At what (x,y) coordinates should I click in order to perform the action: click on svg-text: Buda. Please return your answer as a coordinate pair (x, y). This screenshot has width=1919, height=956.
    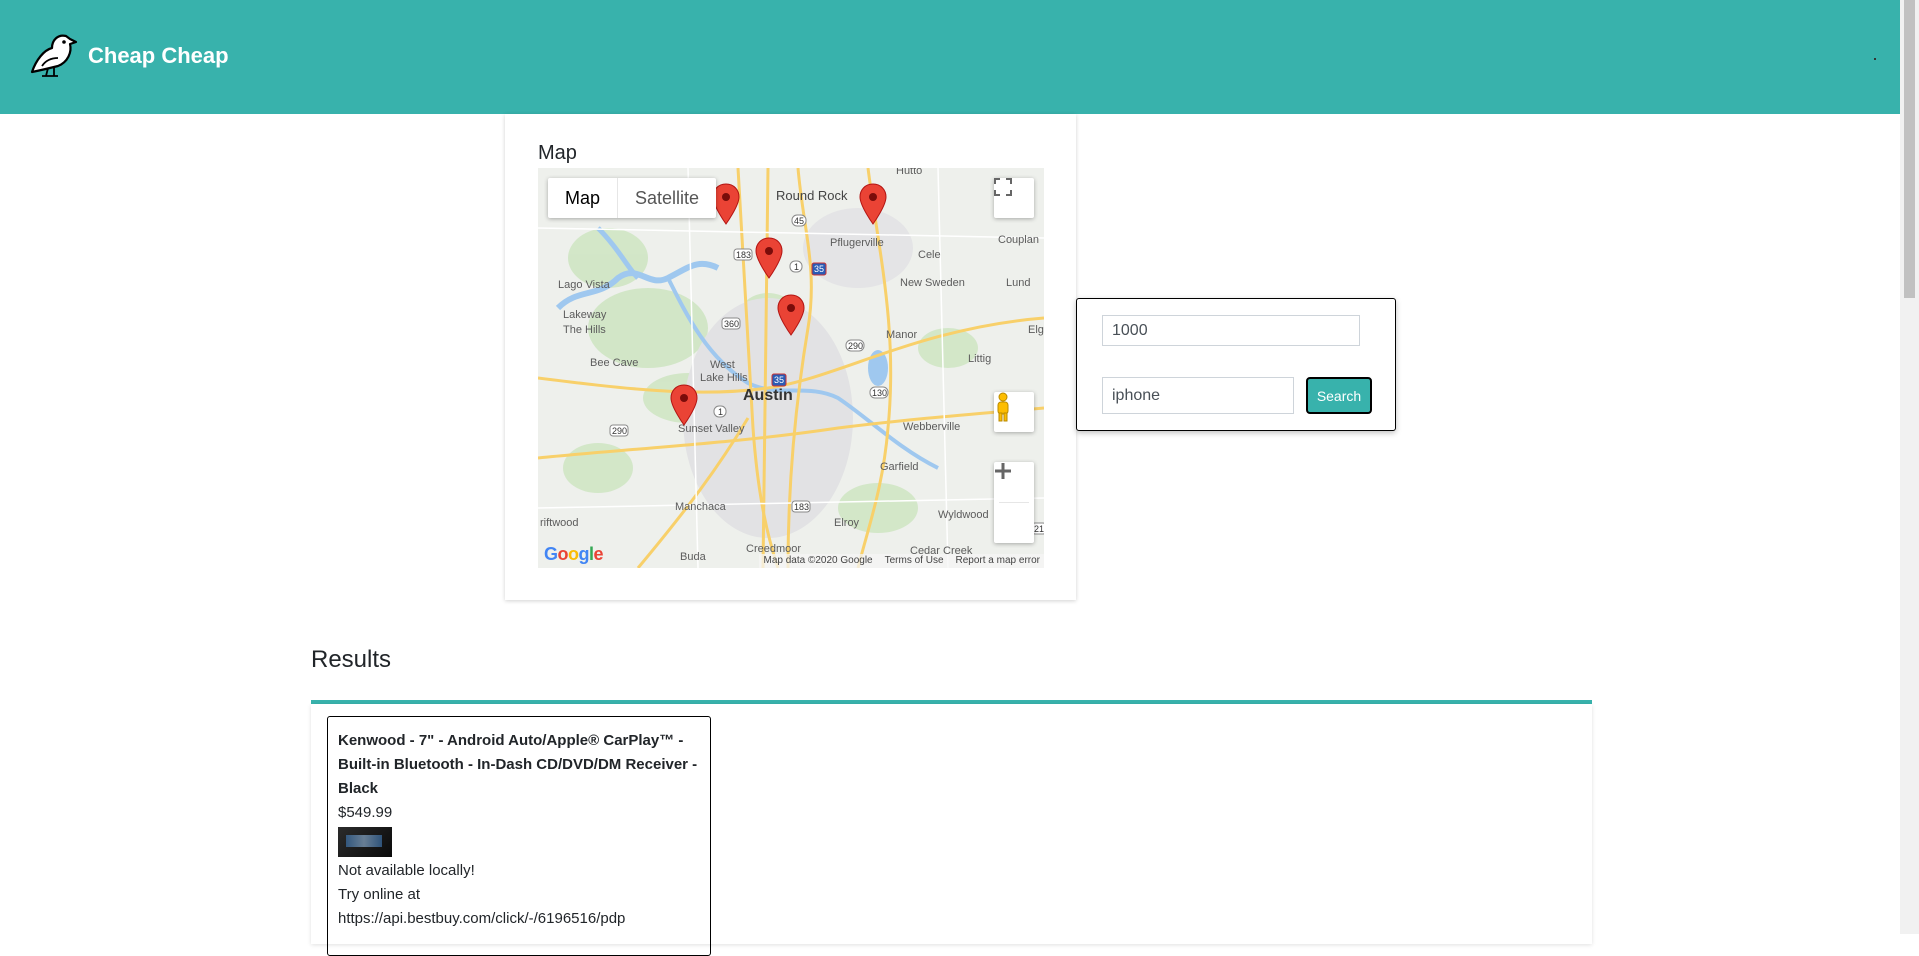
    Looking at the image, I should click on (693, 557).